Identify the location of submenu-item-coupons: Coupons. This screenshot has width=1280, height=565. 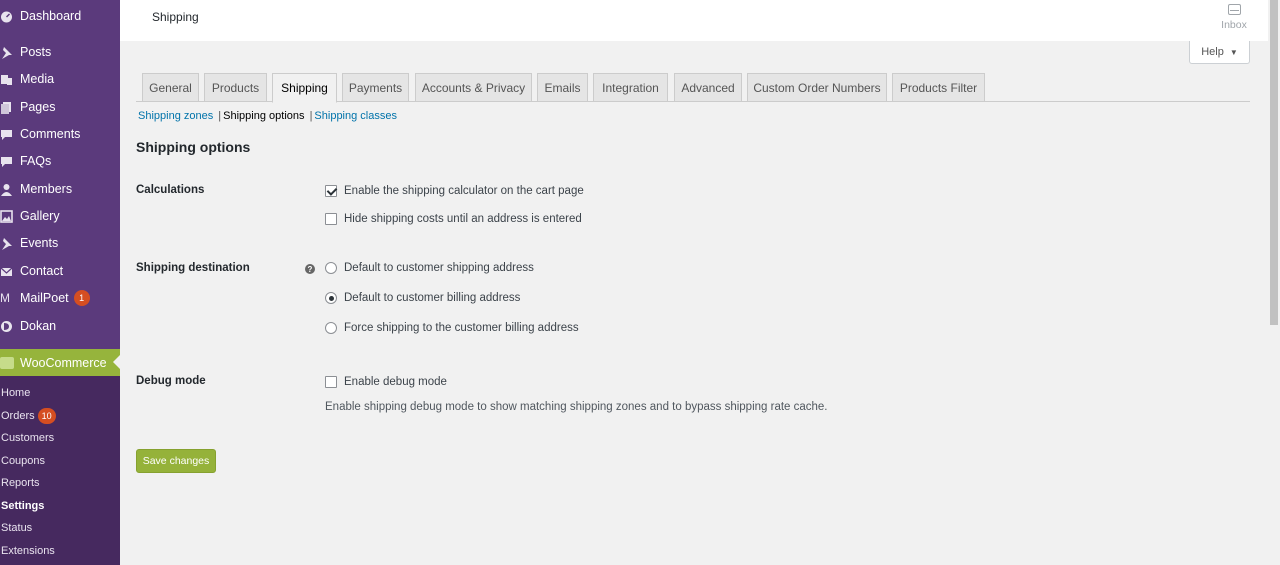
(23, 461).